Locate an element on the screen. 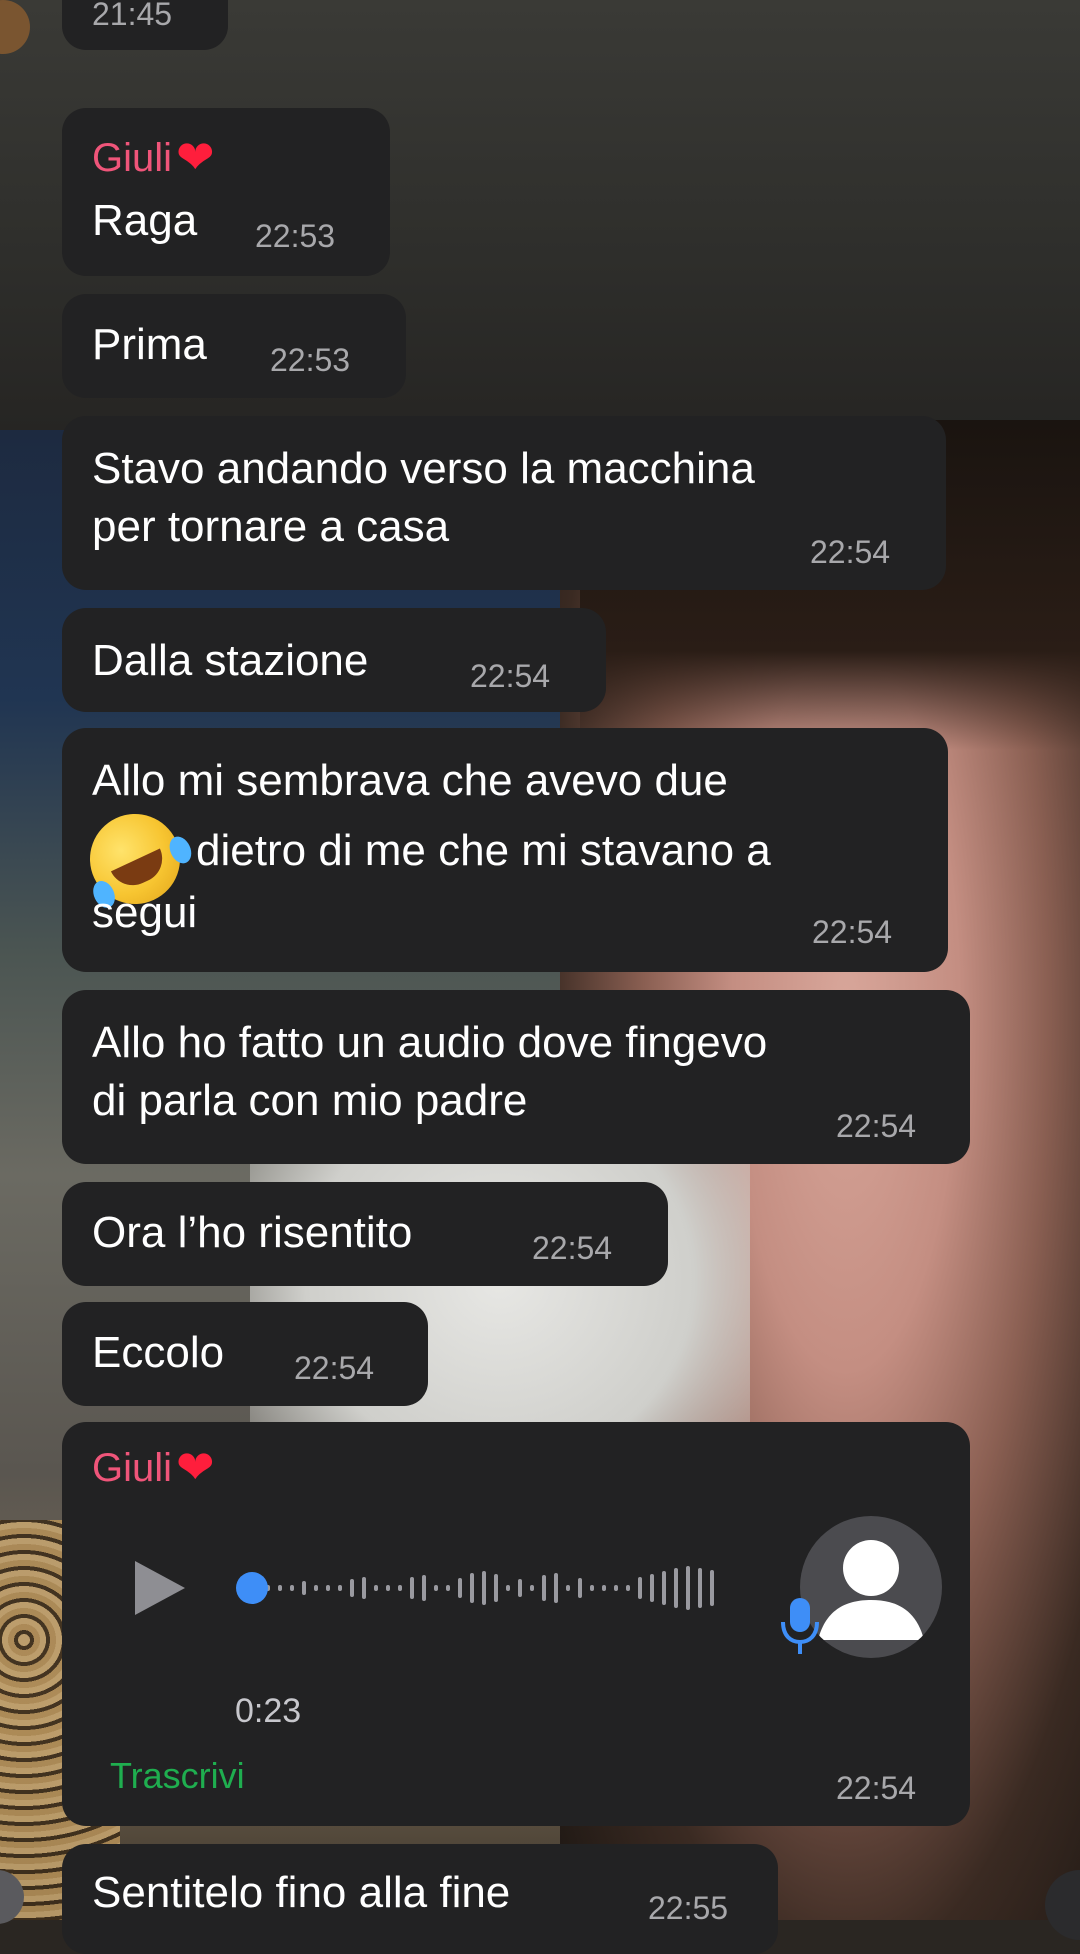 The height and width of the screenshot is (1954, 1080). play-icon is located at coordinates (160, 1588).